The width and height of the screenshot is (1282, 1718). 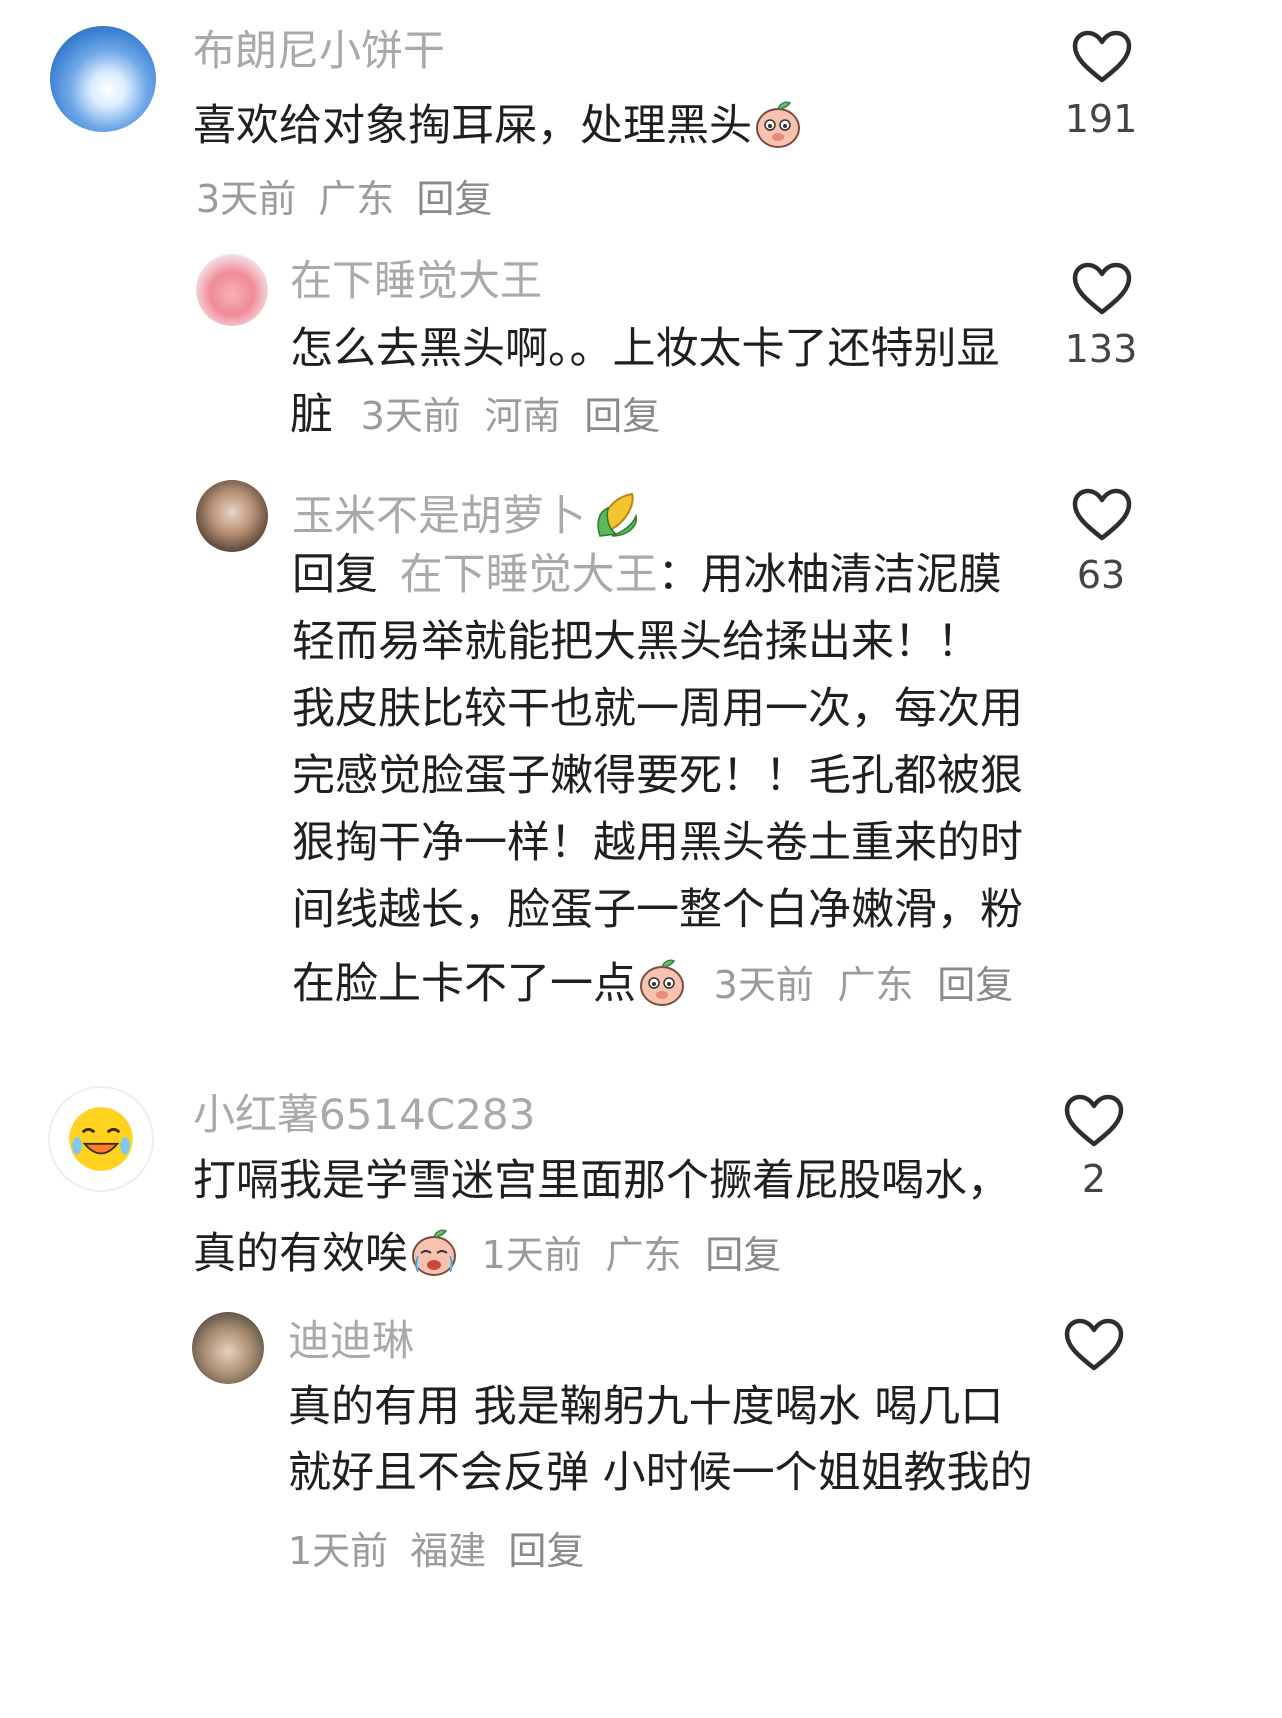 I want to click on comment-line: 用冰柚清洁泥膜, so click(x=851, y=575).